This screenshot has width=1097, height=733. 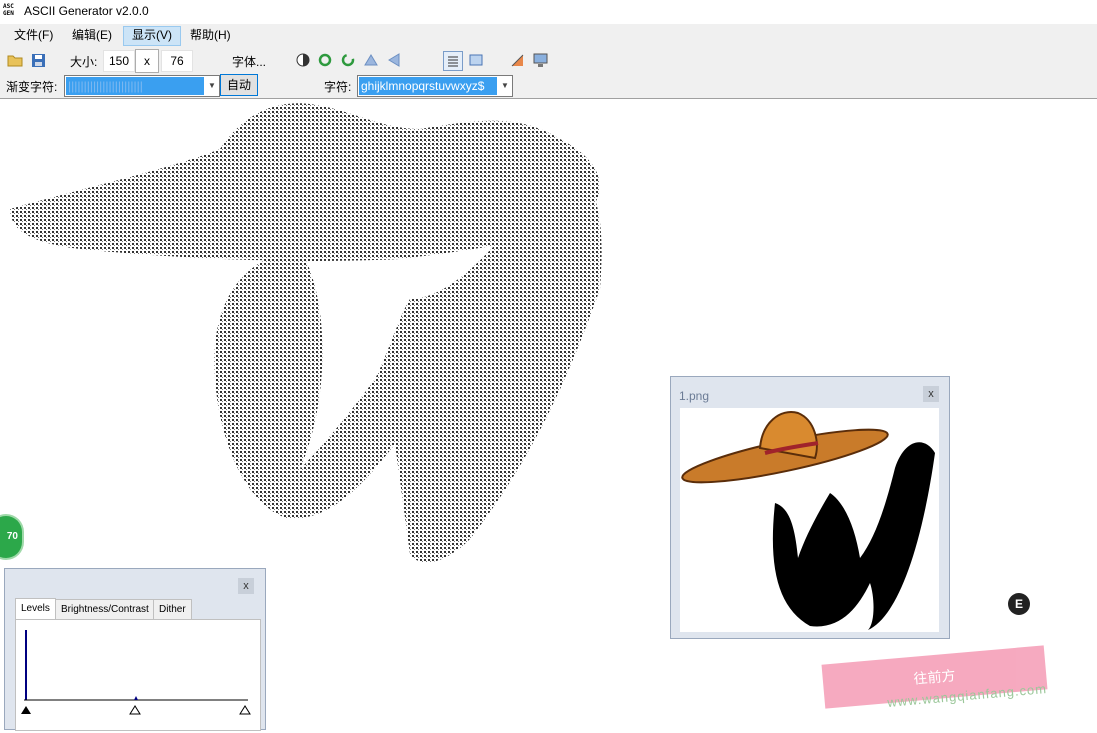 What do you see at coordinates (152, 36) in the screenshot?
I see `menu-view: 显示(V)` at bounding box center [152, 36].